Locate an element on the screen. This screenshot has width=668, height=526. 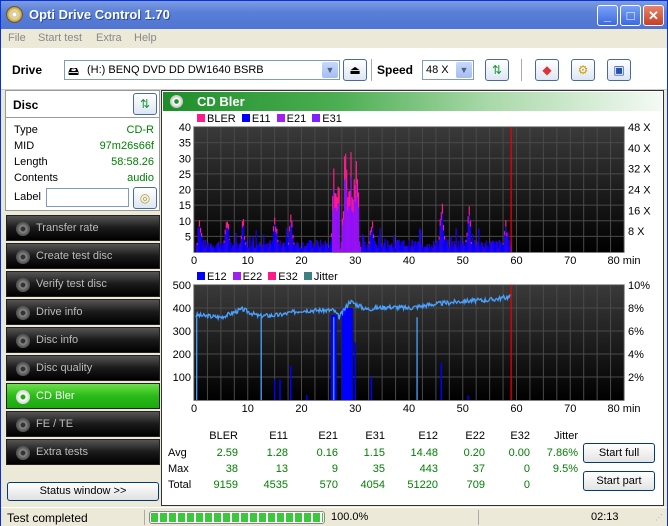
sidebar-item-drive-info: Drive info is located at coordinates (83, 312).